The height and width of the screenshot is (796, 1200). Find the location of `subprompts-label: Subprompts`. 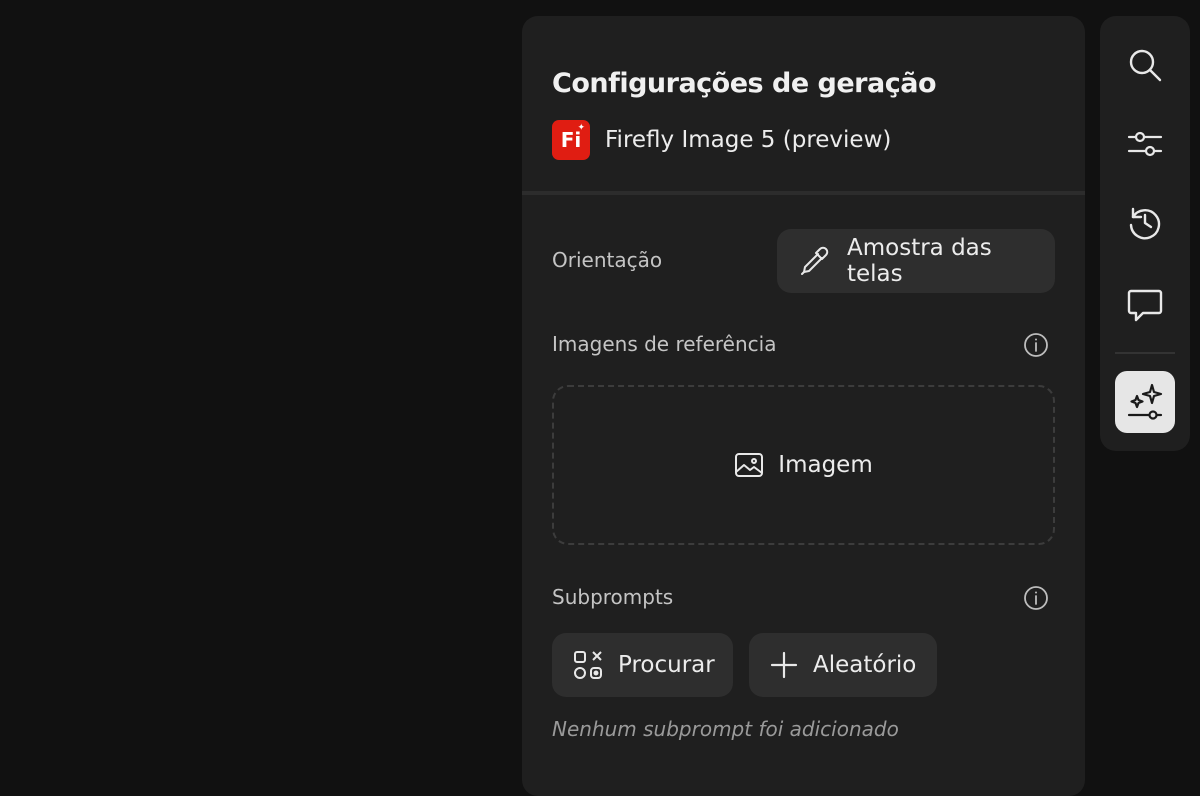

subprompts-label: Subprompts is located at coordinates (613, 597).